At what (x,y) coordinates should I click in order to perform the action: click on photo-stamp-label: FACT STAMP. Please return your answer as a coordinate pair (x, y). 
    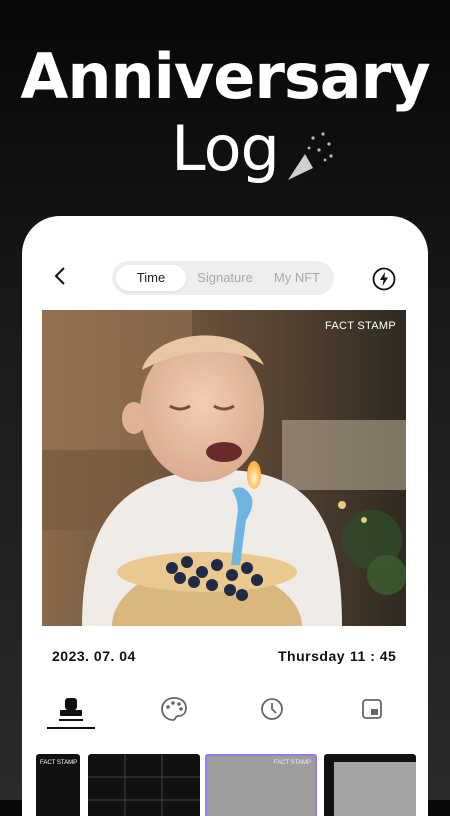
    Looking at the image, I should click on (360, 326).